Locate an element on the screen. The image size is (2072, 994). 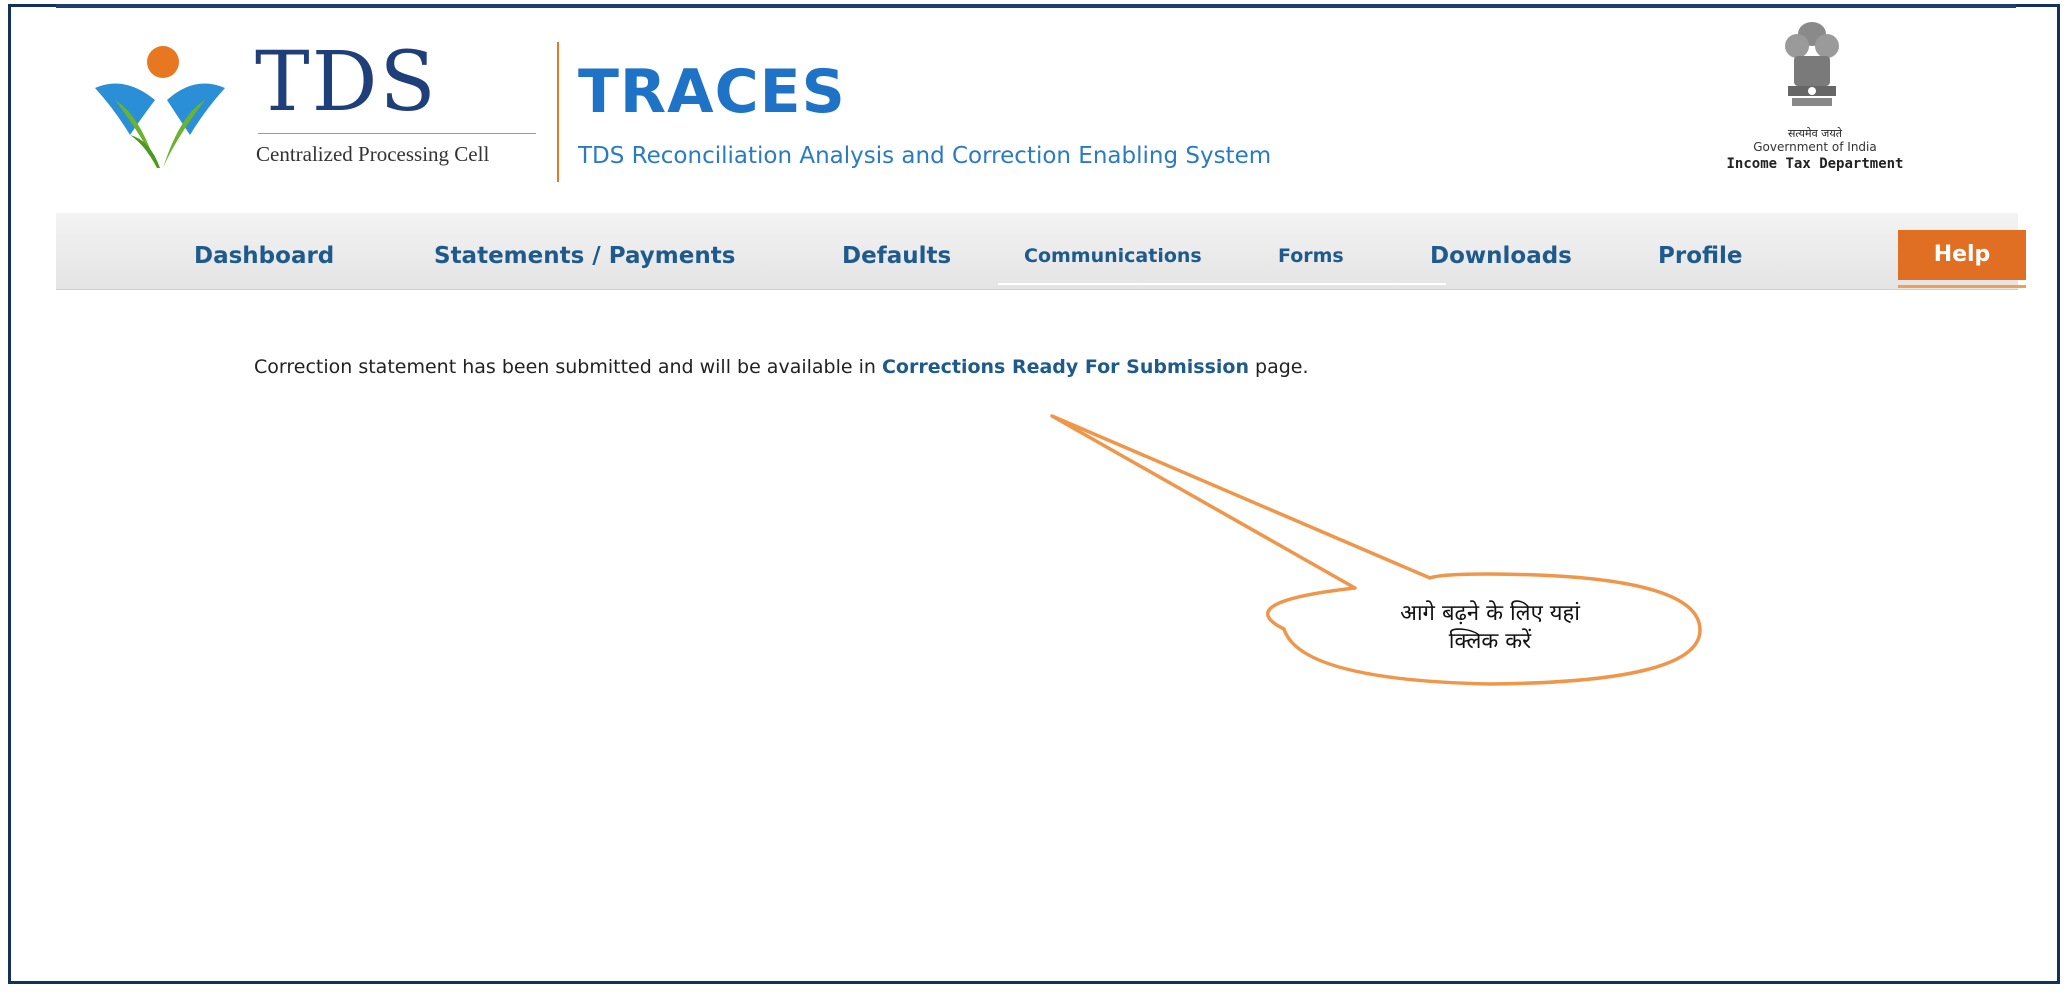
callout-text: आगे बढ़ने के लिए यहां क्लिक करें is located at coordinates (1490, 628).